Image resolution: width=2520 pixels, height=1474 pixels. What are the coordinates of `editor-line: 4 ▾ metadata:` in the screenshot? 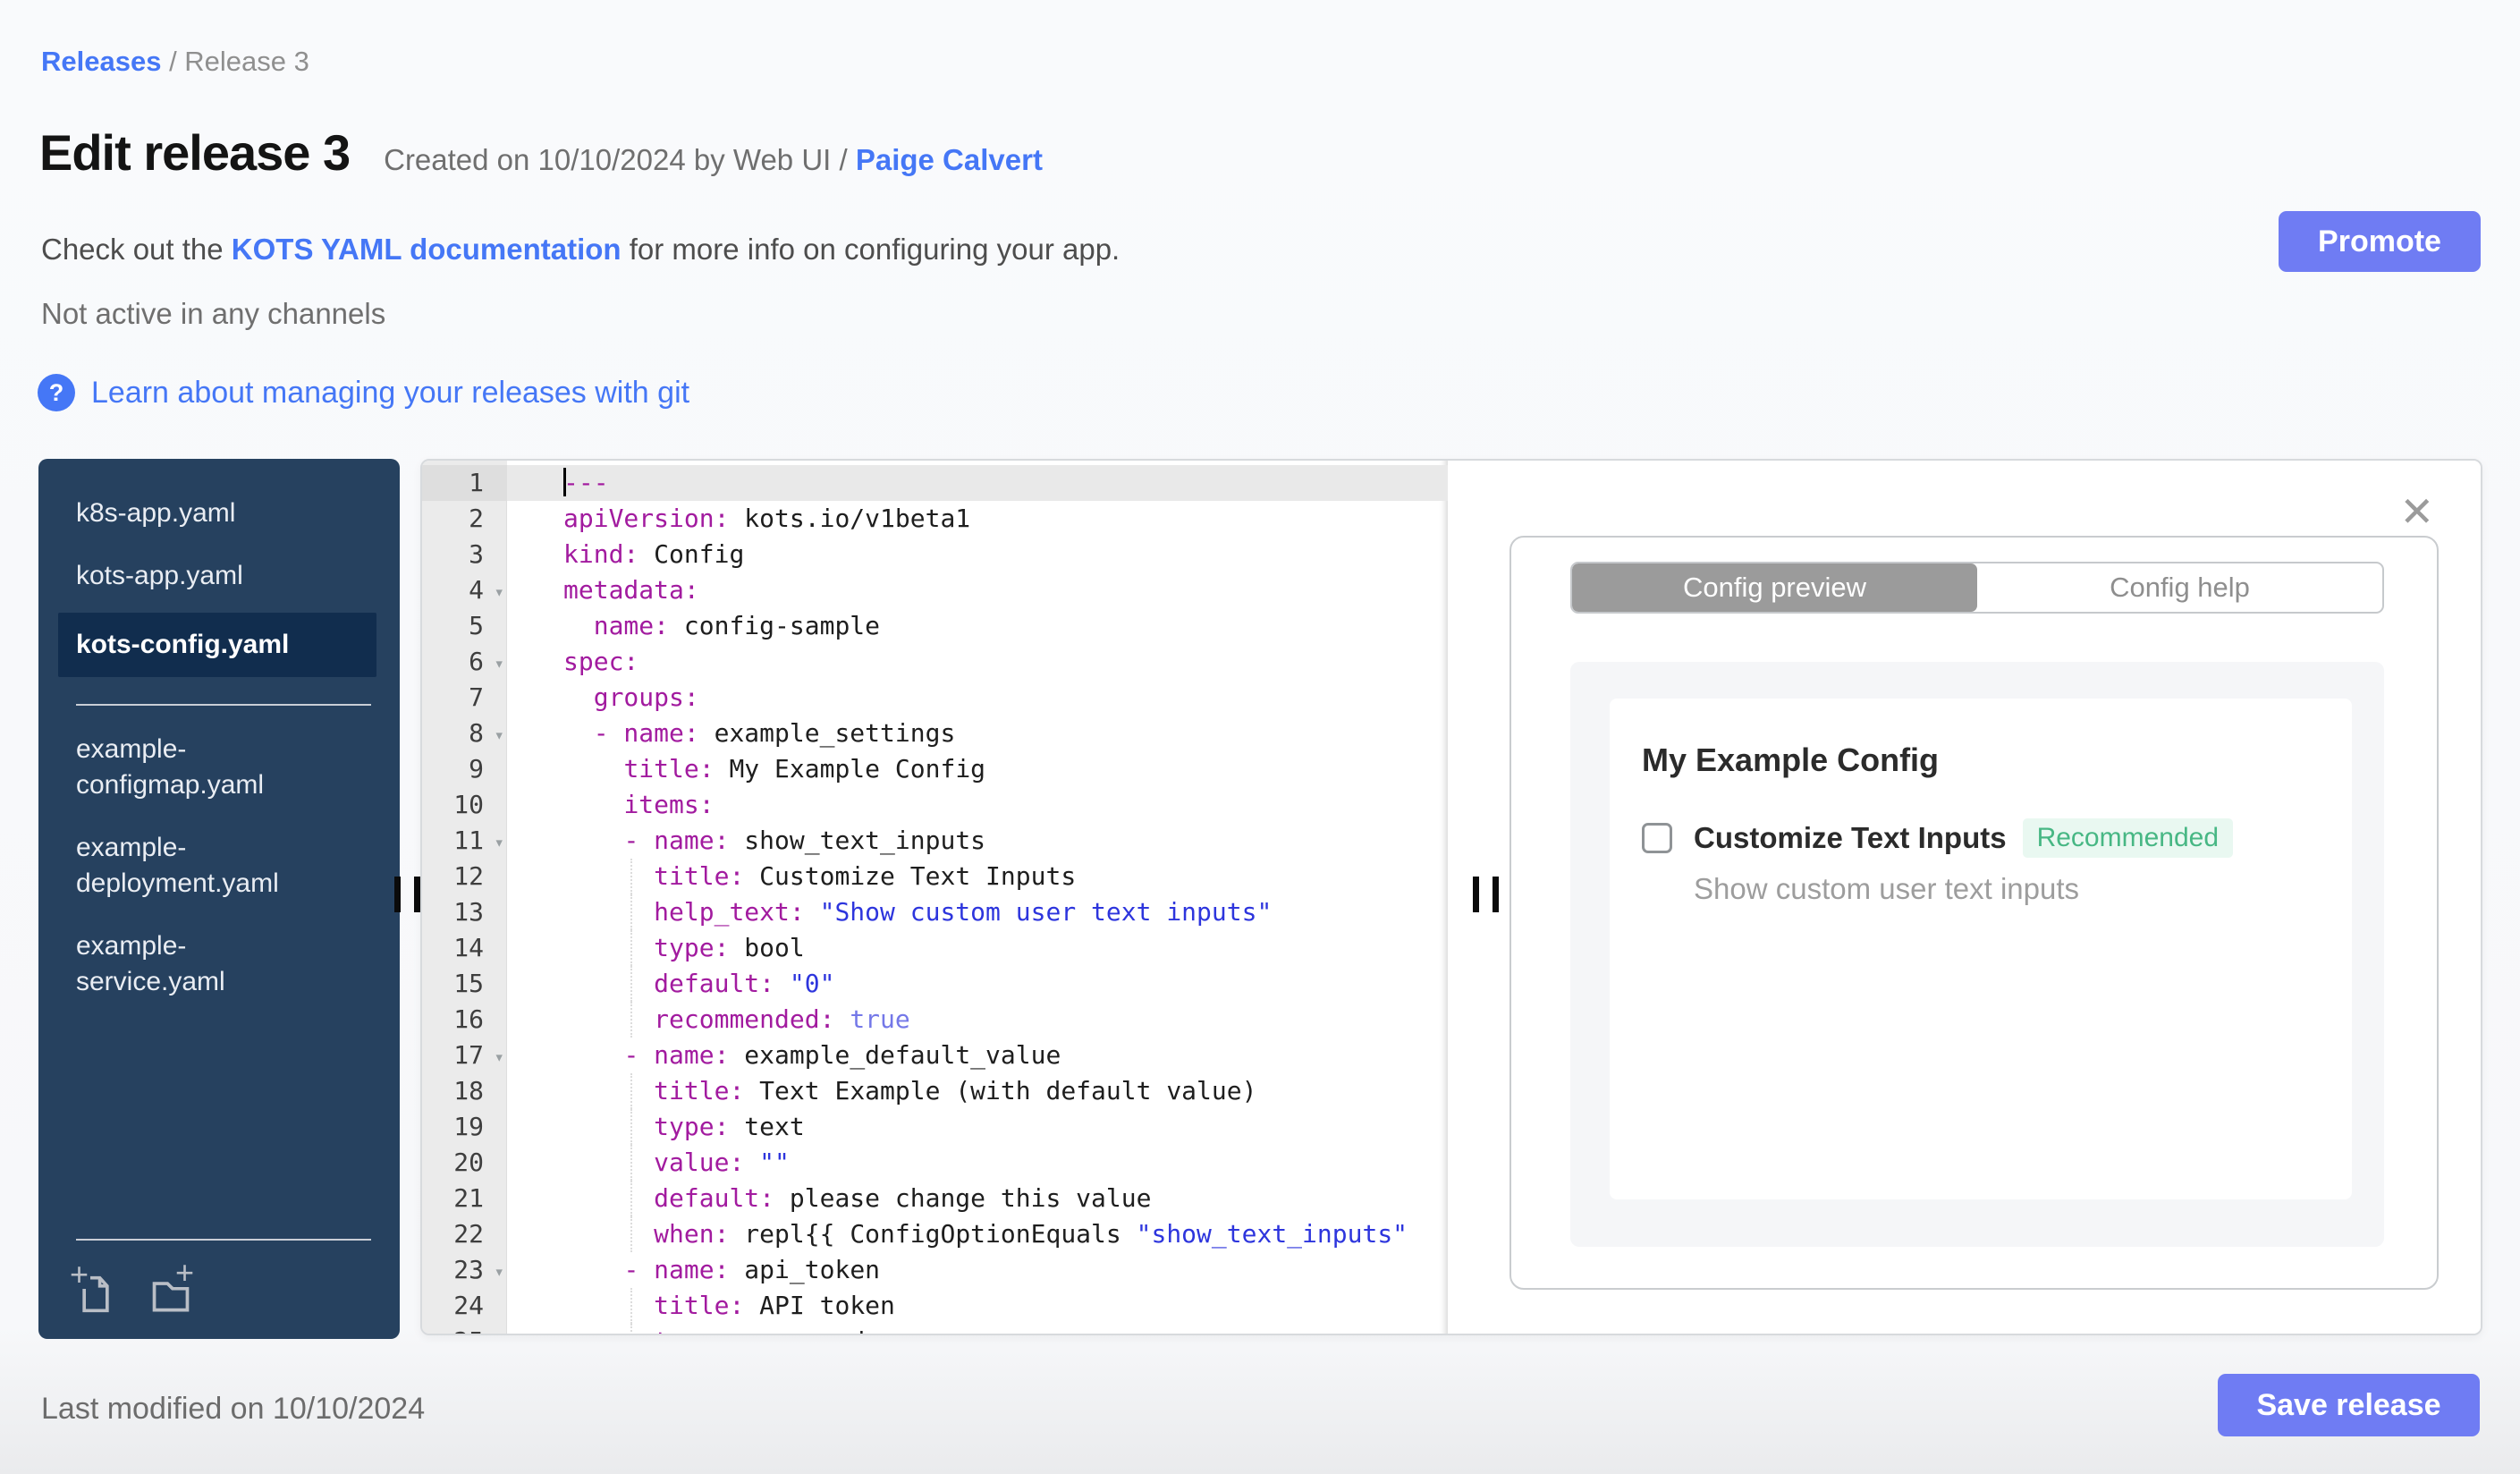 It's located at (935, 590).